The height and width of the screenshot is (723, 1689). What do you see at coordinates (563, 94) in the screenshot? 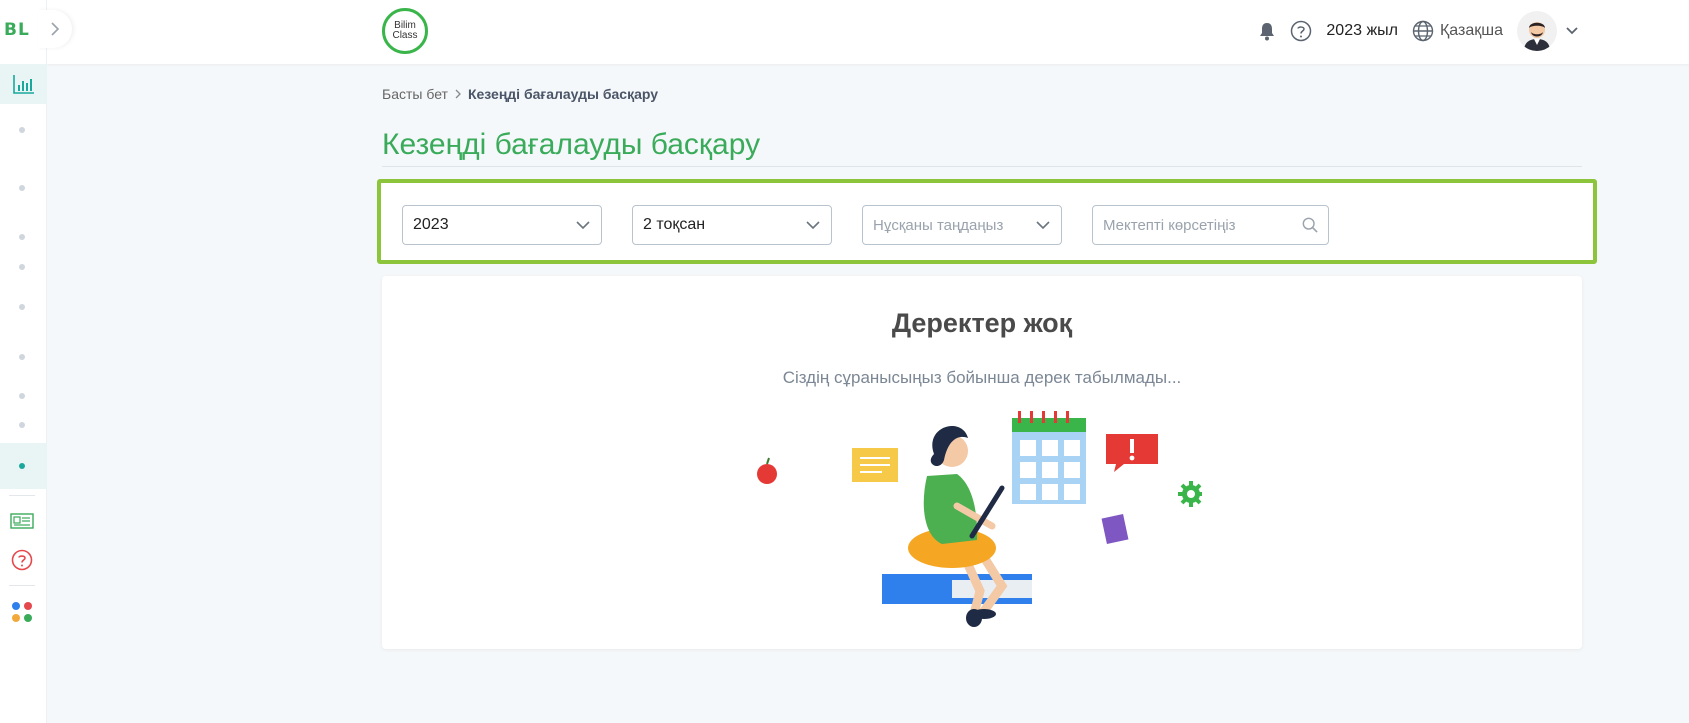
I see `breadcrumb-current: Кезеңді бағалауды басқару` at bounding box center [563, 94].